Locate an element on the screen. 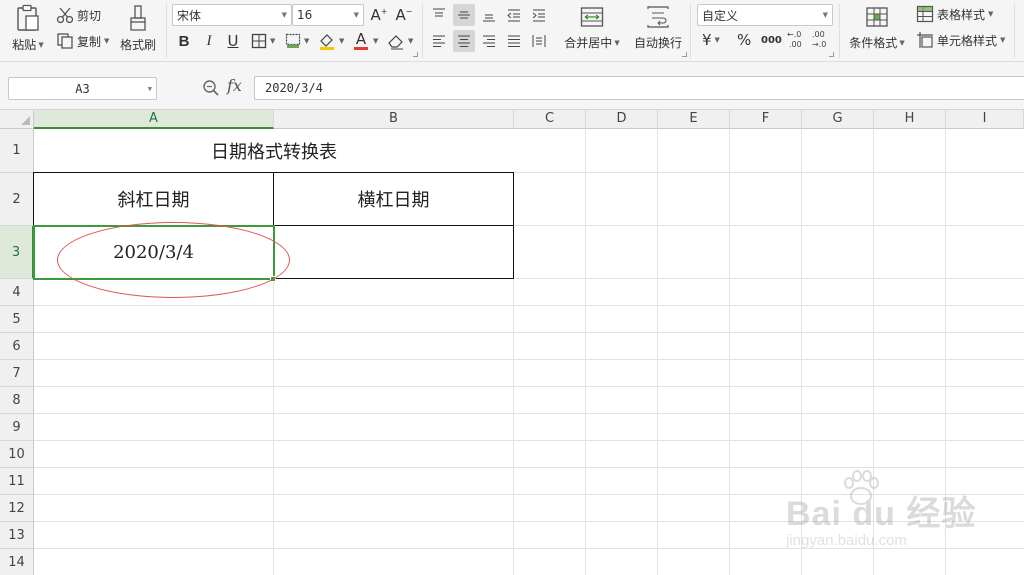  distributed-button is located at coordinates (539, 41).